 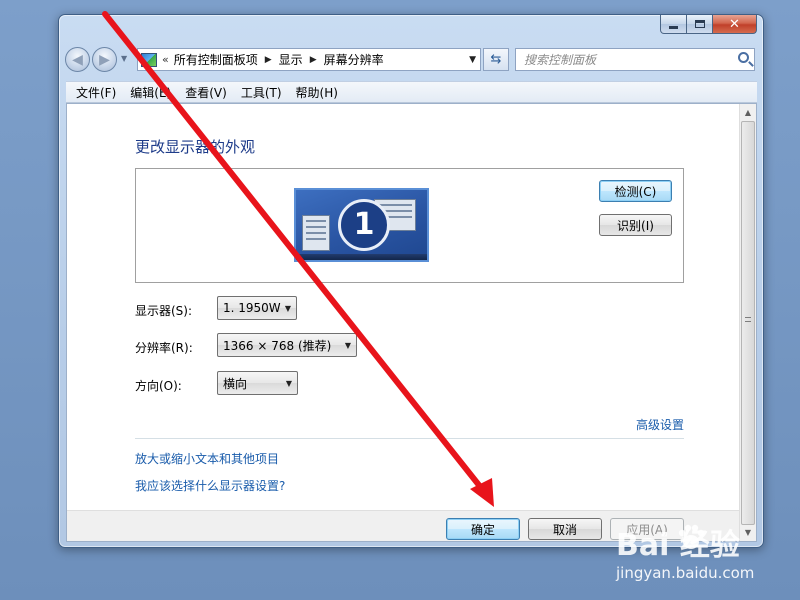 What do you see at coordinates (261, 92) in the screenshot?
I see `menu-tools: 工具(T)` at bounding box center [261, 92].